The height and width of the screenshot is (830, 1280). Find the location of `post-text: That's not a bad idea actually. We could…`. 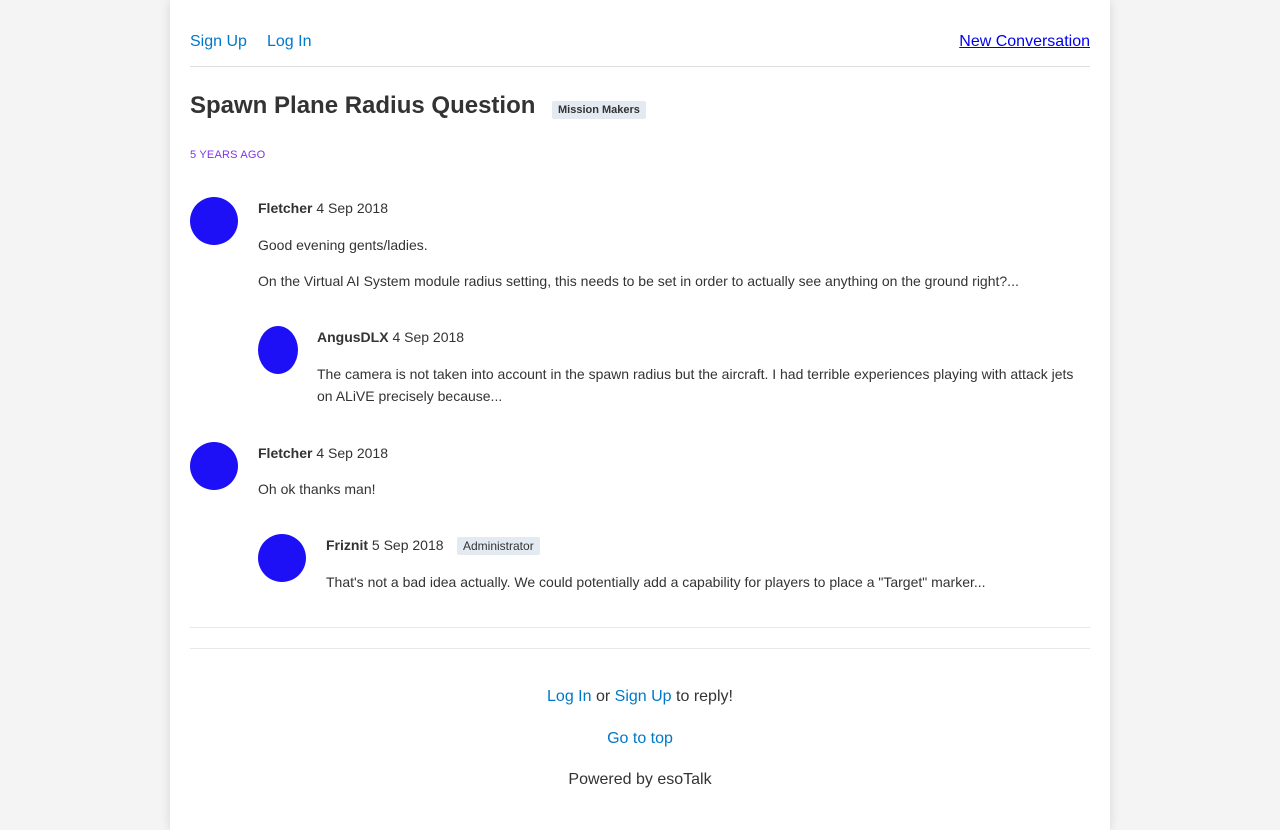

post-text: That's not a bad idea actually. We could… is located at coordinates (656, 582).